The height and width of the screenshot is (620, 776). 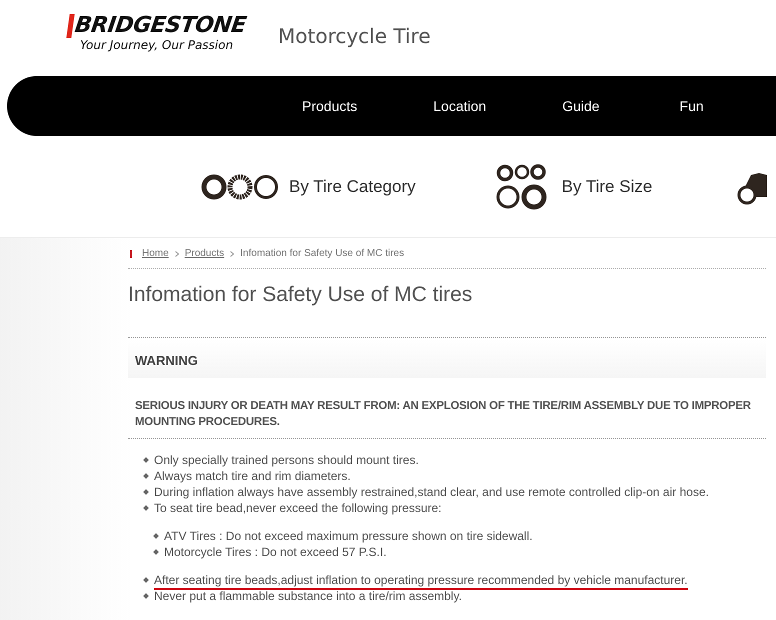 What do you see at coordinates (431, 492) in the screenshot?
I see `list-item: During inflation always have assembly restrained,stand clear, and use remote controlled clip-on air hose.` at bounding box center [431, 492].